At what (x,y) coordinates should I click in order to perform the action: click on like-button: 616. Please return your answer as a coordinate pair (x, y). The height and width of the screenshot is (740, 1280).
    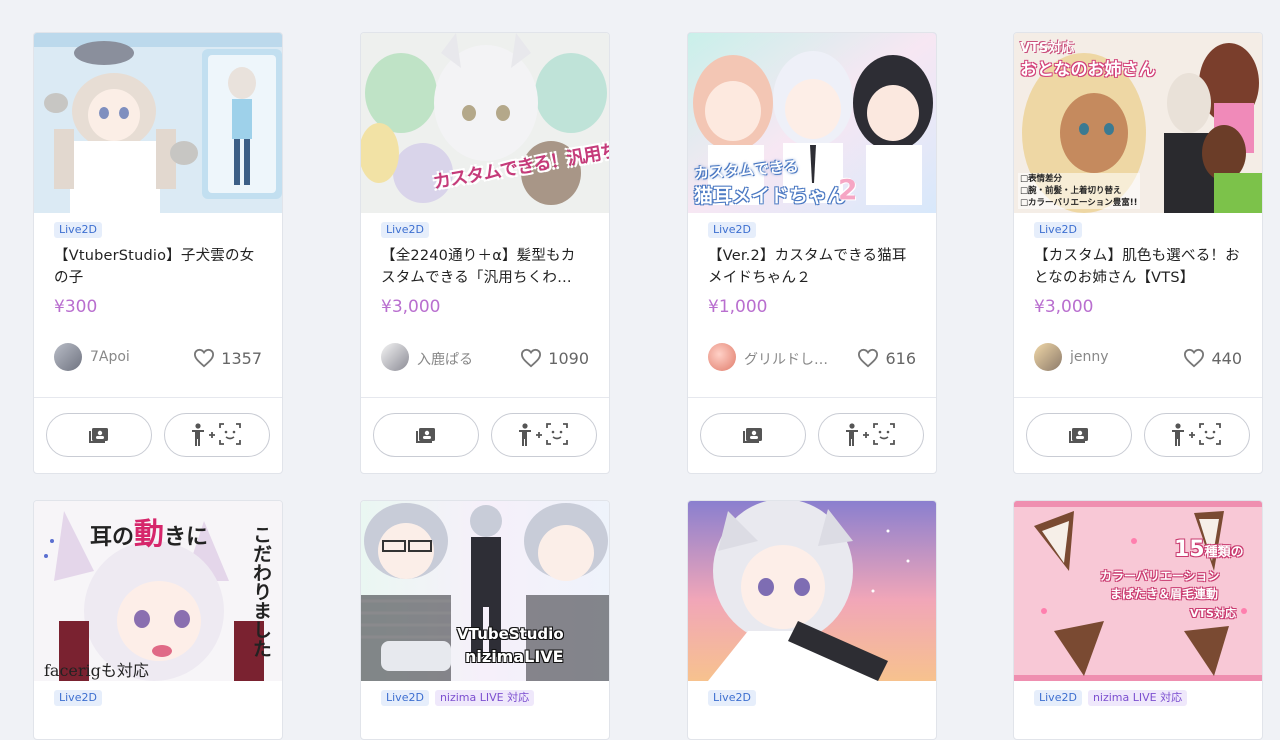
    Looking at the image, I should click on (886, 358).